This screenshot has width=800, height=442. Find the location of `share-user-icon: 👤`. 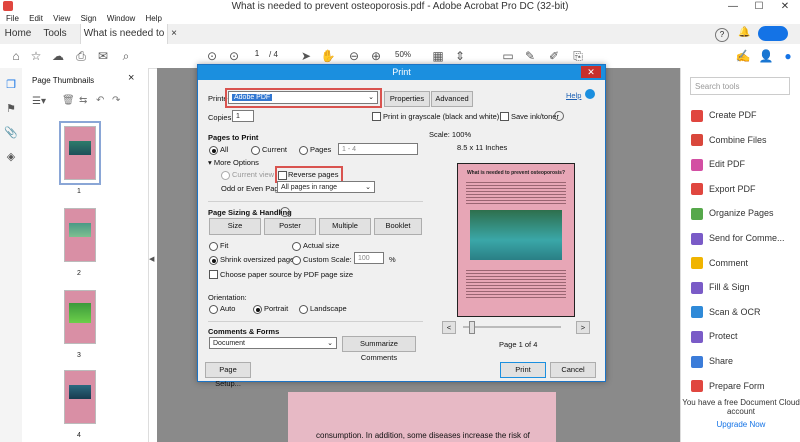

share-user-icon: 👤 is located at coordinates (766, 56).